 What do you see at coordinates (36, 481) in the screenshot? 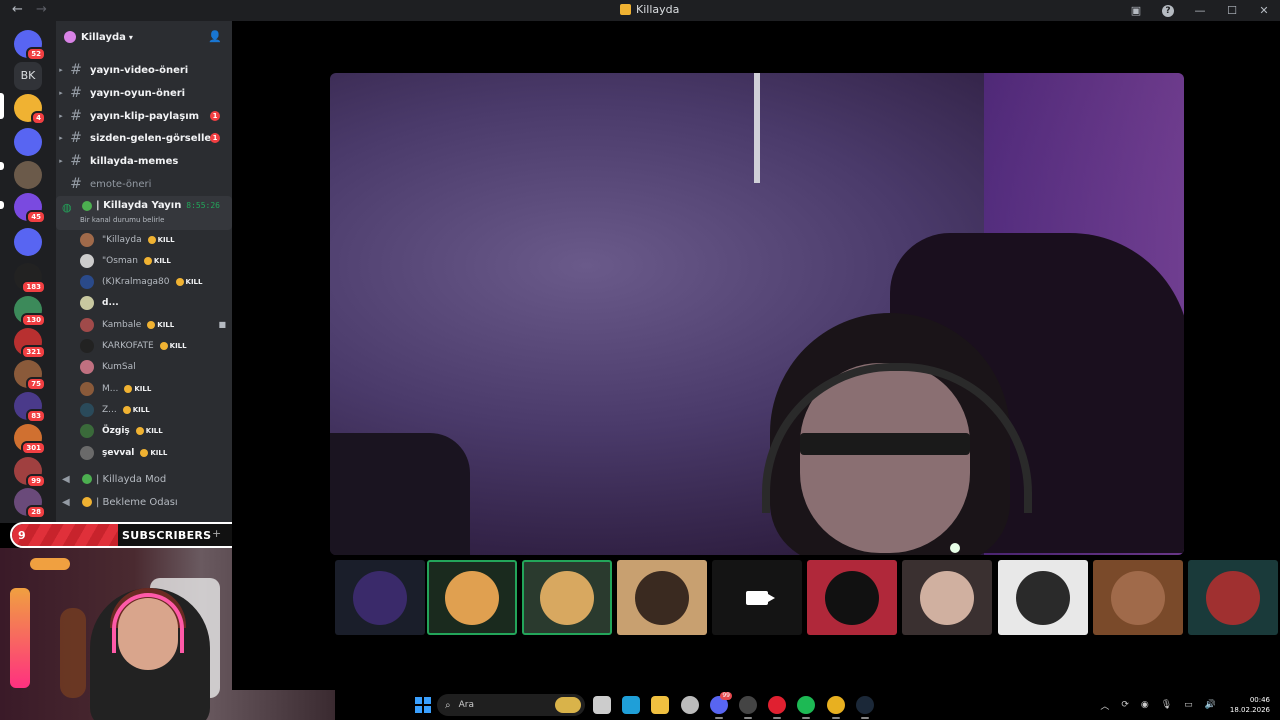
I see `unread-badge: 99` at bounding box center [36, 481].